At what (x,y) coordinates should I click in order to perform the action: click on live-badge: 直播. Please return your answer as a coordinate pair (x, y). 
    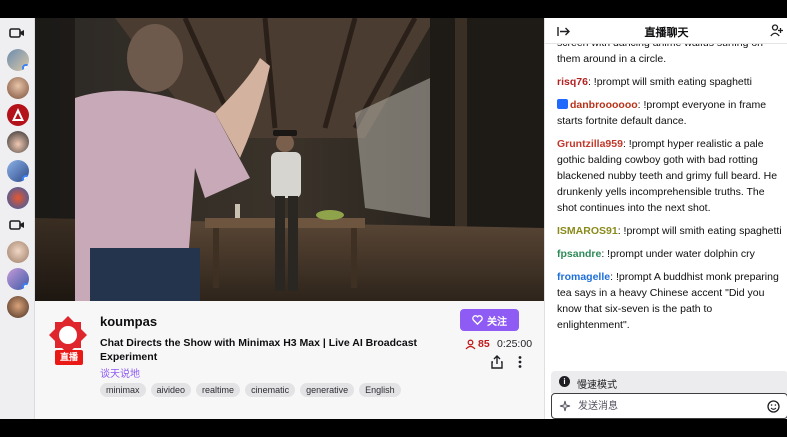
    Looking at the image, I should click on (69, 357).